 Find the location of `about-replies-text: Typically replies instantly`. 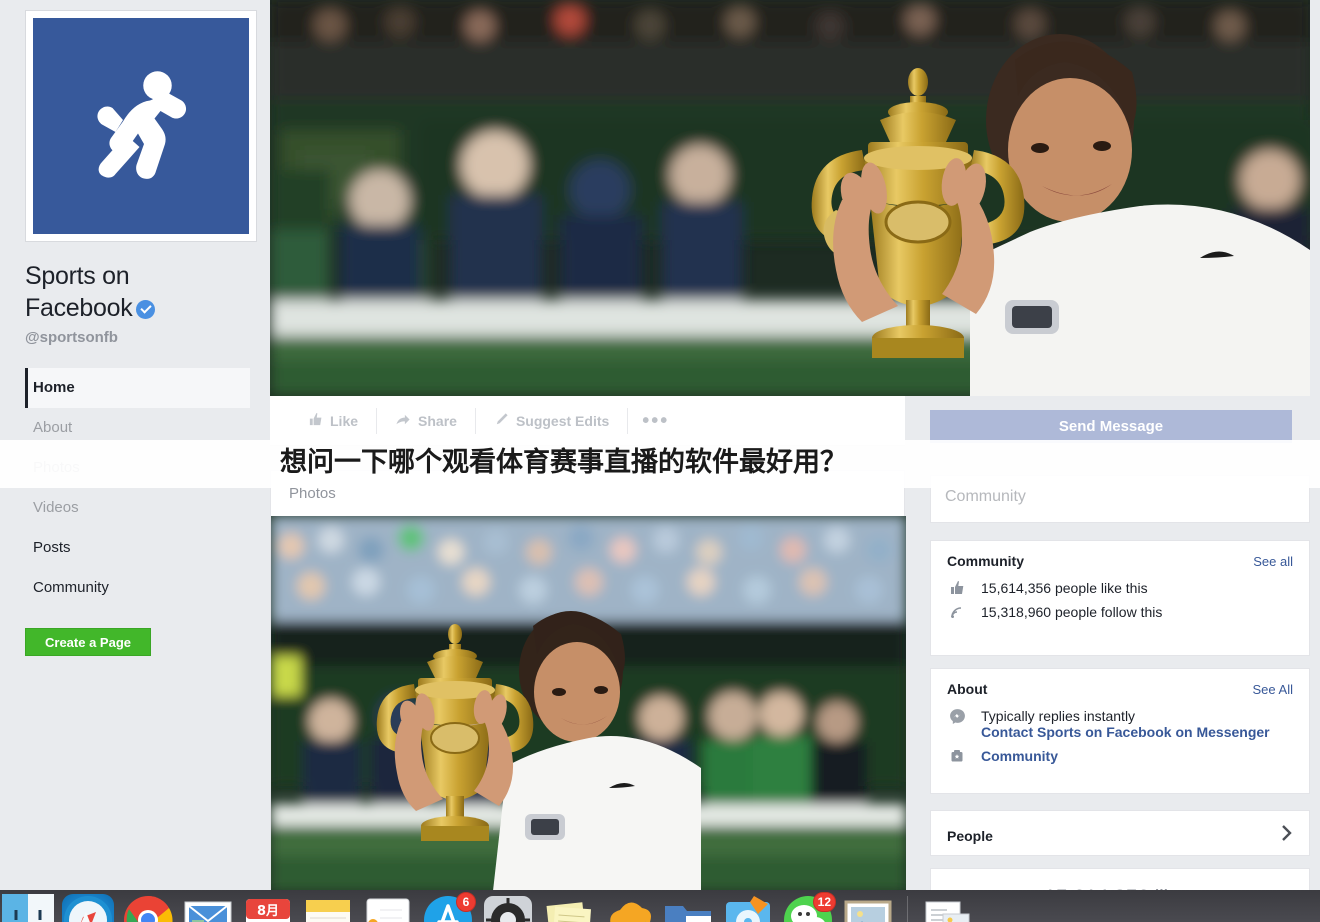

about-replies-text: Typically replies instantly is located at coordinates (1058, 716).